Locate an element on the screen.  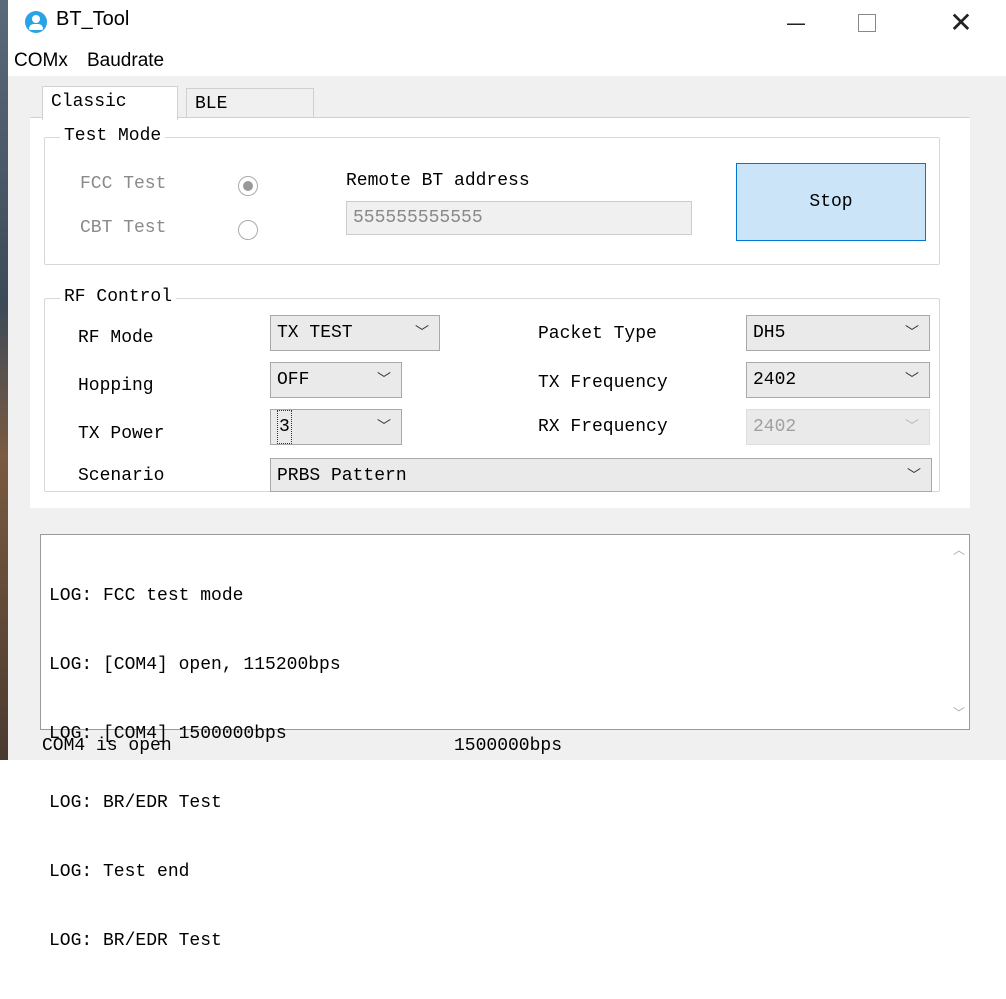
tx-power-select: 3 ﹀ is located at coordinates (336, 427).